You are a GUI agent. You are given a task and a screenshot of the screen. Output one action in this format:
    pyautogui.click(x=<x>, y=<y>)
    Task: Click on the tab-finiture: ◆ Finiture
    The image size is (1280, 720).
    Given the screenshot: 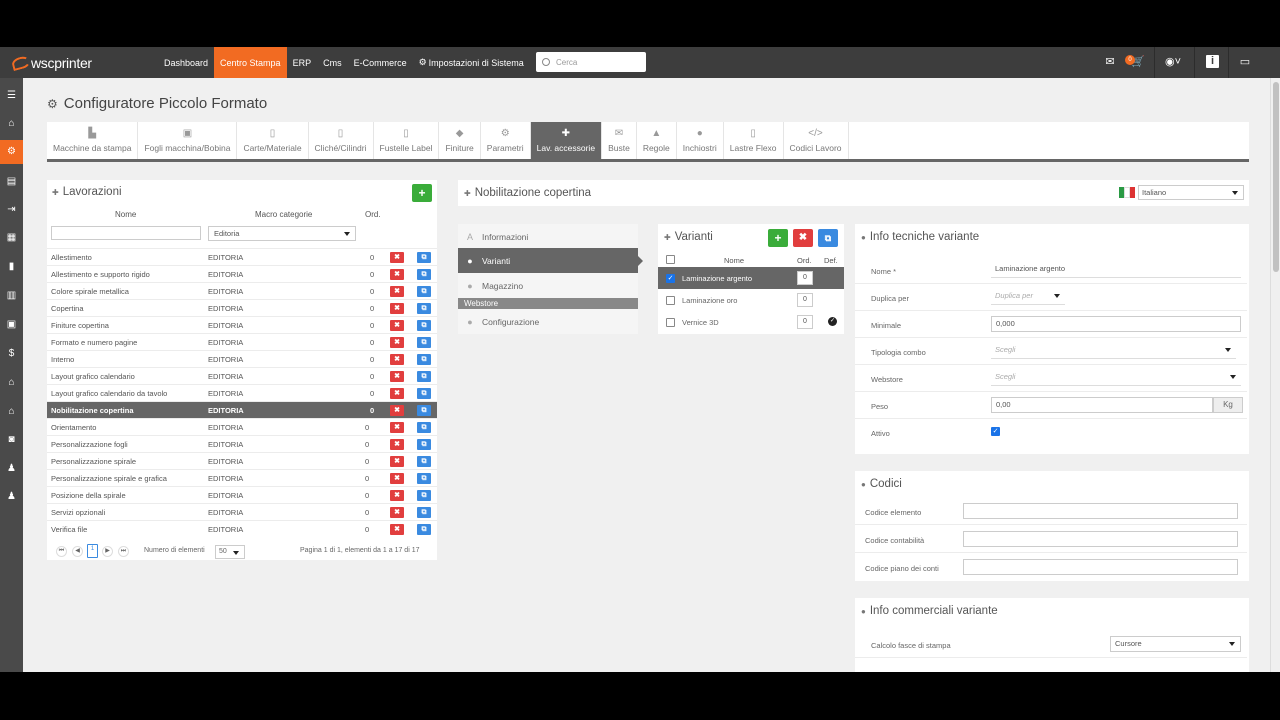 What is the action you would take?
    pyautogui.click(x=460, y=140)
    